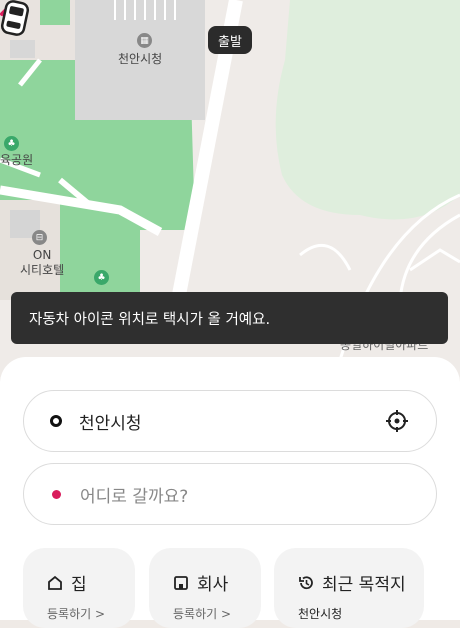  I want to click on shortcut-home: 집 등록하기 >, so click(79, 588).